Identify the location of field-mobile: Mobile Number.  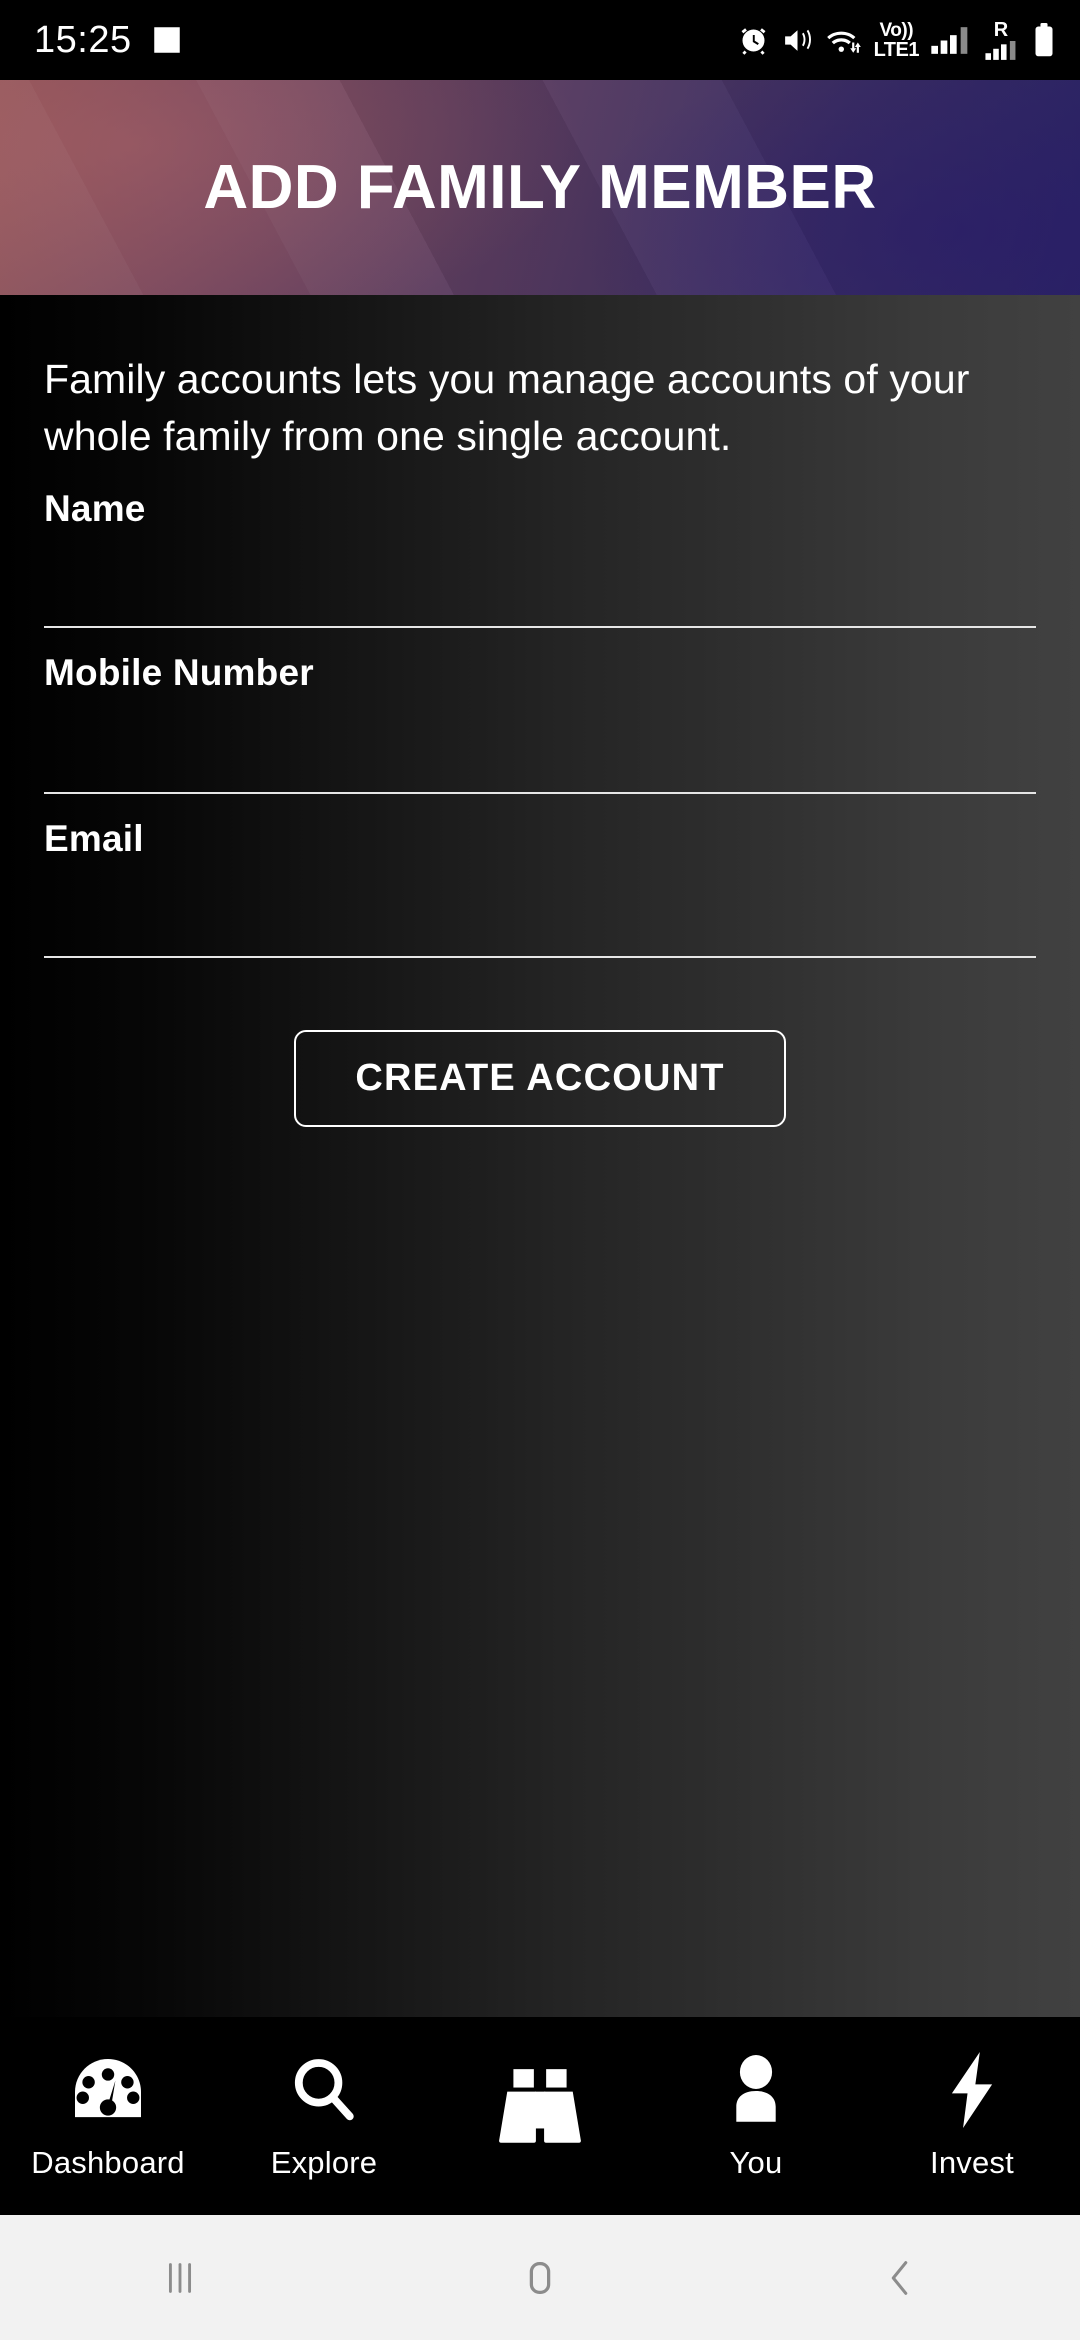
(540, 723).